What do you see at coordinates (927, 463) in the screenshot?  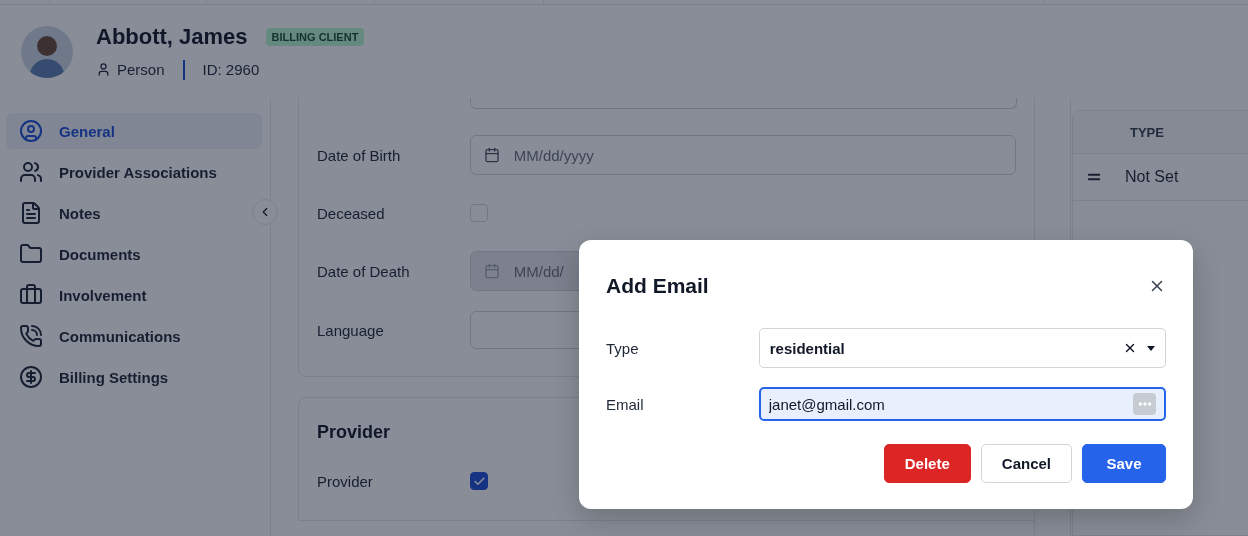 I see `delete-button: Delete` at bounding box center [927, 463].